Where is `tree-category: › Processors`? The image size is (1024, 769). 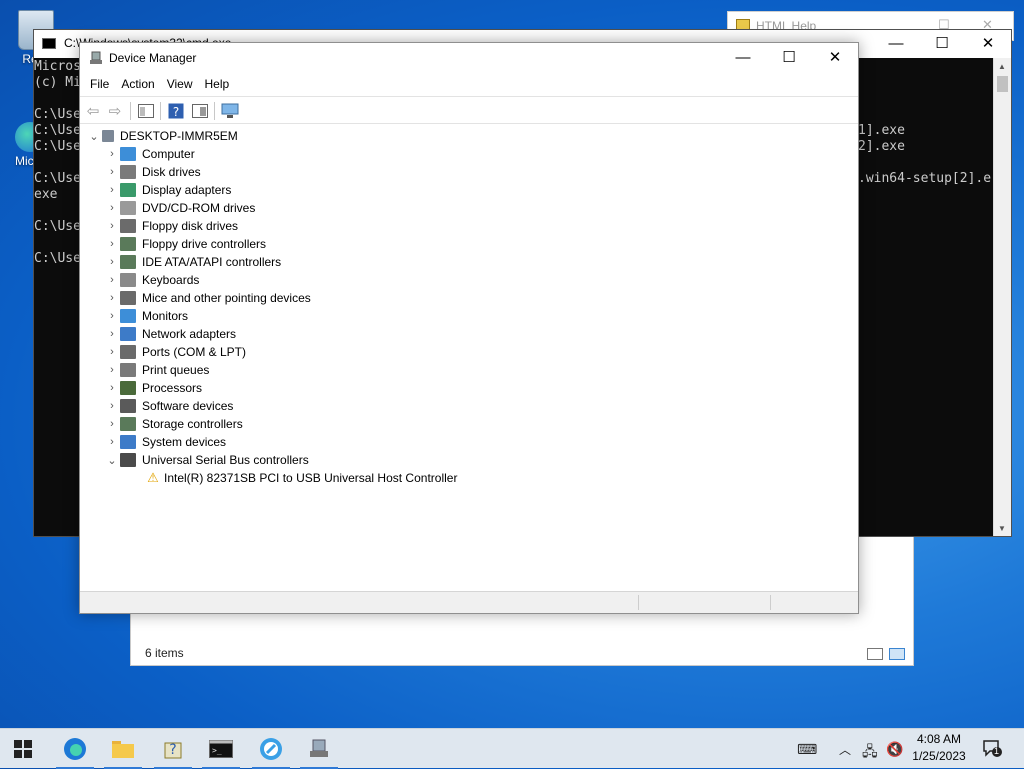
tree-category: › Processors is located at coordinates (153, 388).